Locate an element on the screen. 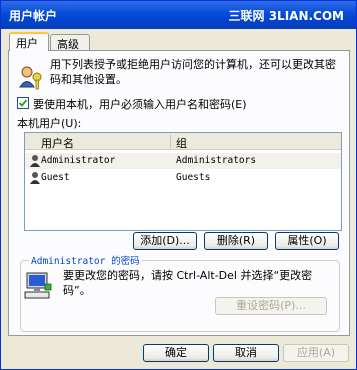 This screenshot has width=357, height=370. require-login-checkbox is located at coordinates (23, 103).